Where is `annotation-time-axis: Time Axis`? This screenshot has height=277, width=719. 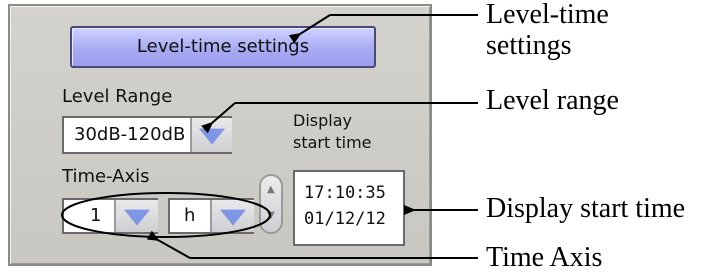
annotation-time-axis: Time Axis is located at coordinates (544, 257).